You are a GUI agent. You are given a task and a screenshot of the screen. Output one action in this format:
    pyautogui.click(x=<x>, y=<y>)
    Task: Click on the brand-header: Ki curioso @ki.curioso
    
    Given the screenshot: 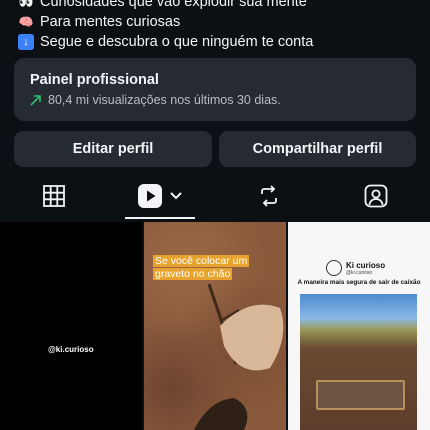 What is the action you would take?
    pyautogui.click(x=355, y=268)
    